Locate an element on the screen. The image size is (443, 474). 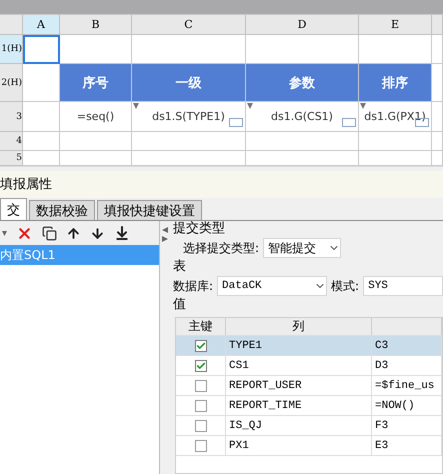
formula-cell: ds1.S(TYPE1) is located at coordinates (189, 117).